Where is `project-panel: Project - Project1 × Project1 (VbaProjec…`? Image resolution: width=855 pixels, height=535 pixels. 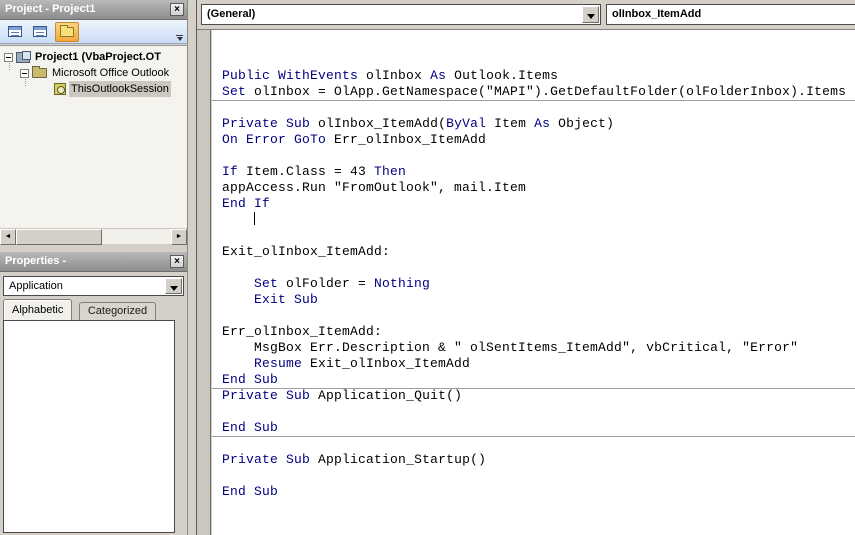
project-panel: Project - Project1 × Project1 (VbaProjec… is located at coordinates (93, 122).